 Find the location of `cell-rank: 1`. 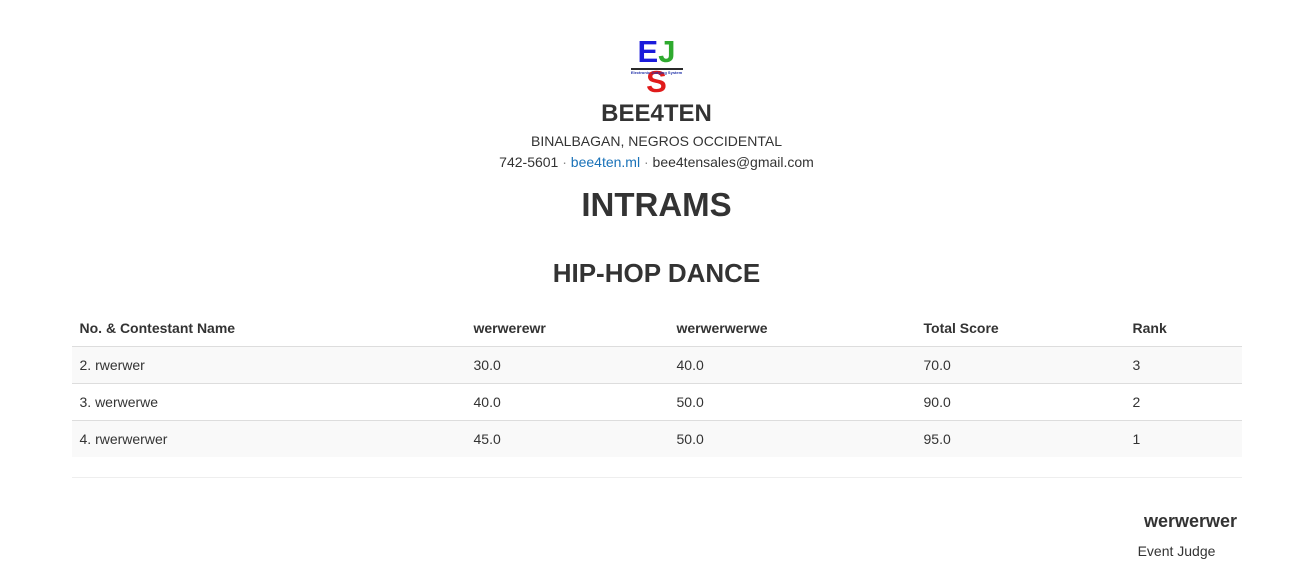

cell-rank: 1 is located at coordinates (1183, 438).